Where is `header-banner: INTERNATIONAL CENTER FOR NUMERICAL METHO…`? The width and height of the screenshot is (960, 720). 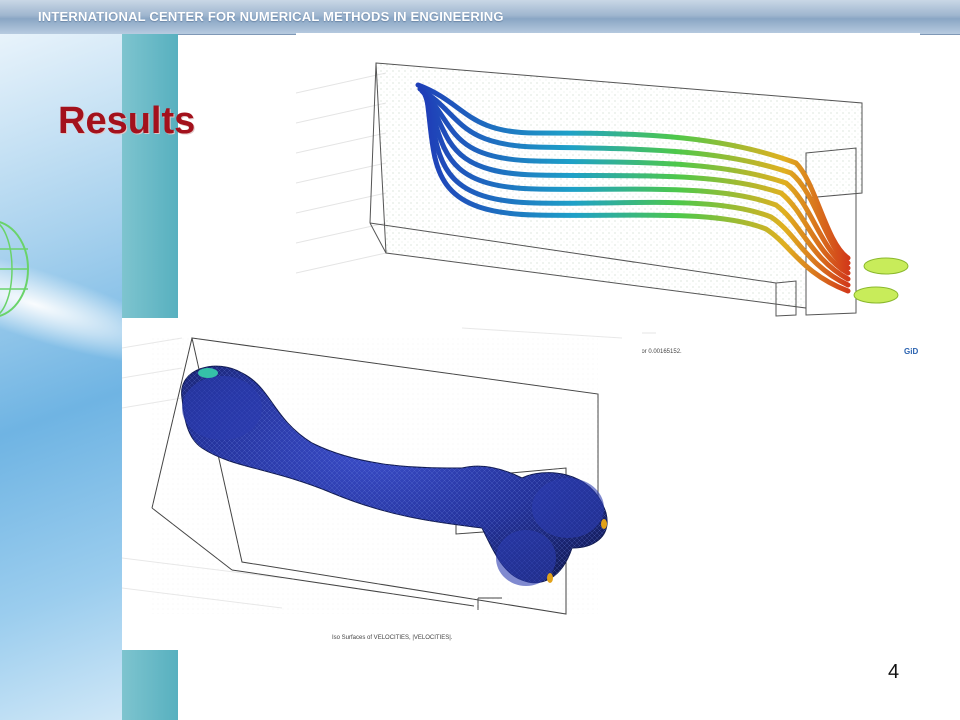
header-banner: INTERNATIONAL CENTER FOR NUMERICAL METHO… is located at coordinates (480, 17).